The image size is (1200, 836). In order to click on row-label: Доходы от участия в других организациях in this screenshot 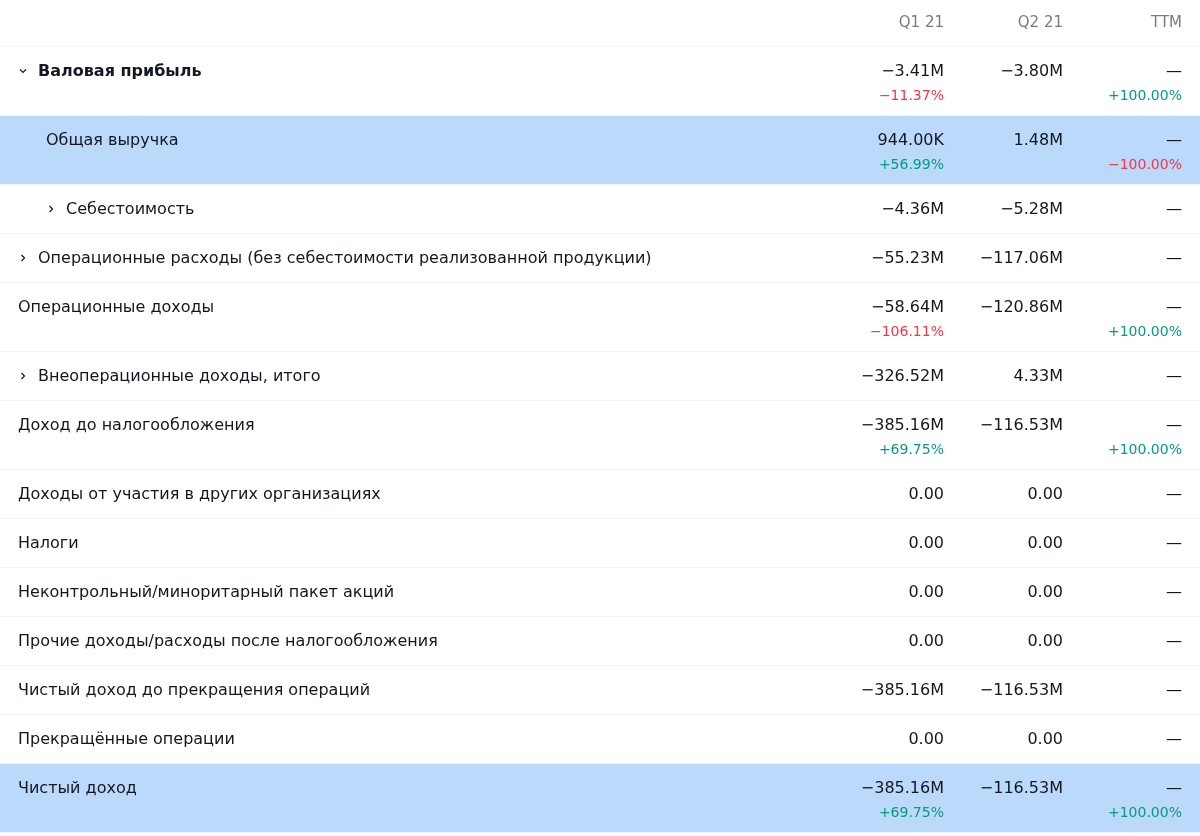, I will do `click(199, 494)`.